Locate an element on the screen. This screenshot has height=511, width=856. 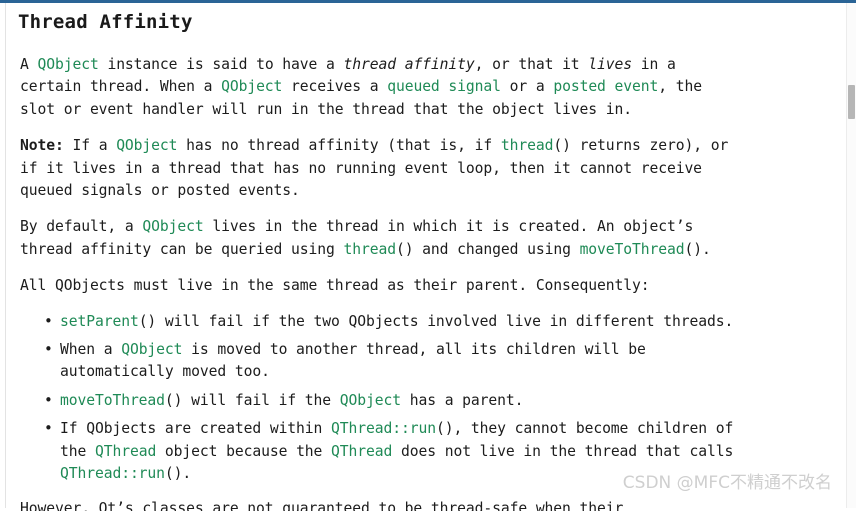
vertical-scroll-thumb is located at coordinates (851, 102).